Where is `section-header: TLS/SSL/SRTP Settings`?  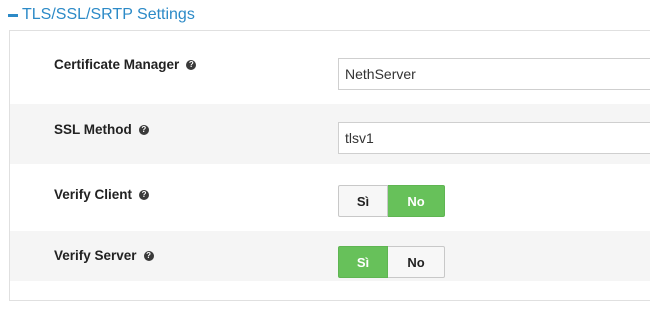
section-header: TLS/SSL/SRTP Settings is located at coordinates (101, 15).